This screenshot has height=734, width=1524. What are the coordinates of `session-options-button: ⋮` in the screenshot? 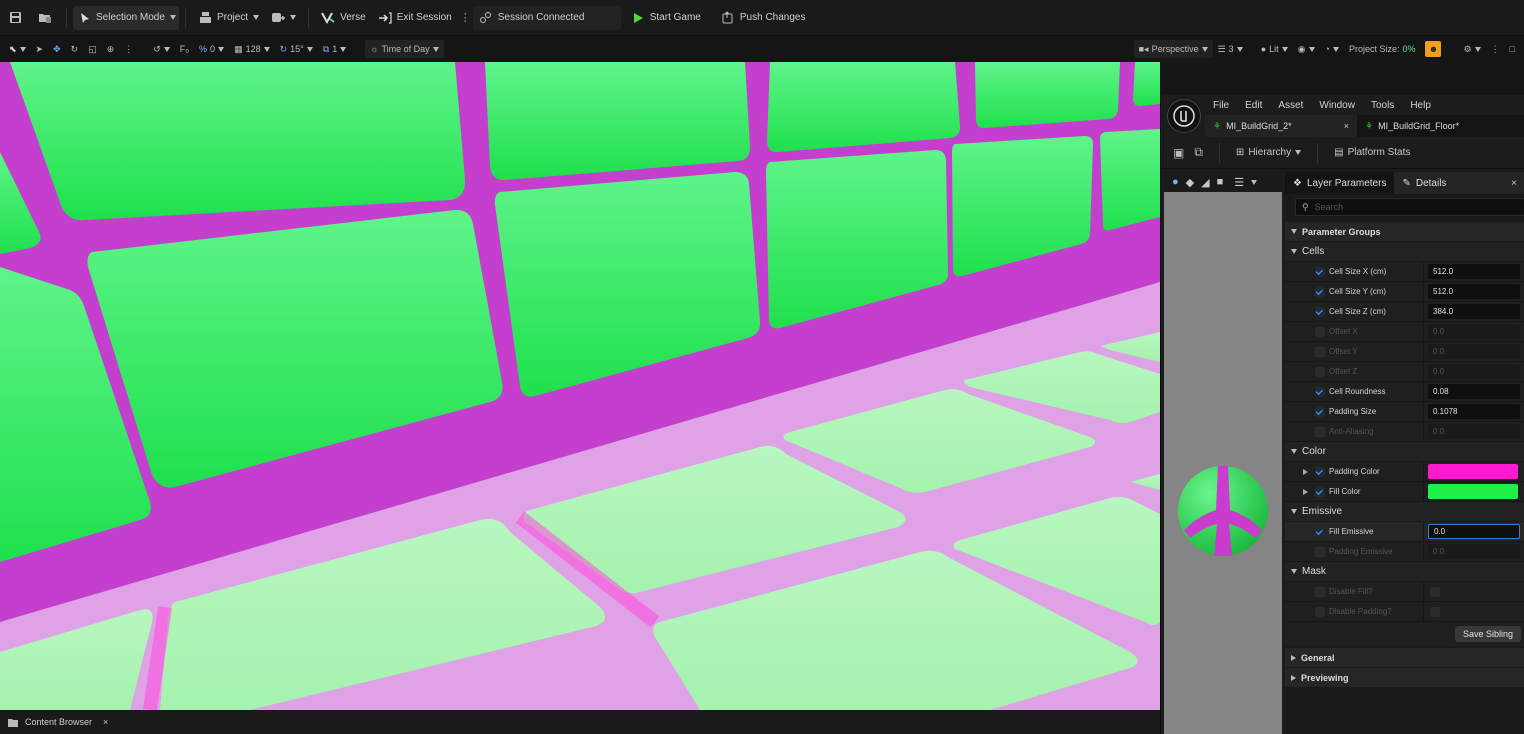 It's located at (465, 18).